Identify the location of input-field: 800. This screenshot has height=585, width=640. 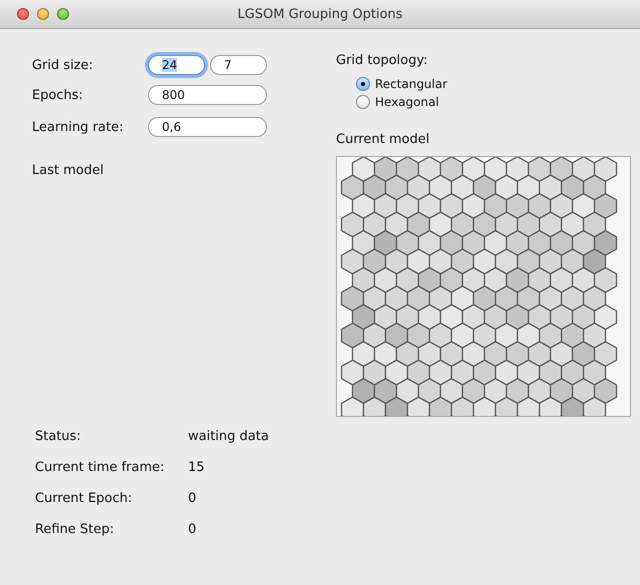
(207, 95).